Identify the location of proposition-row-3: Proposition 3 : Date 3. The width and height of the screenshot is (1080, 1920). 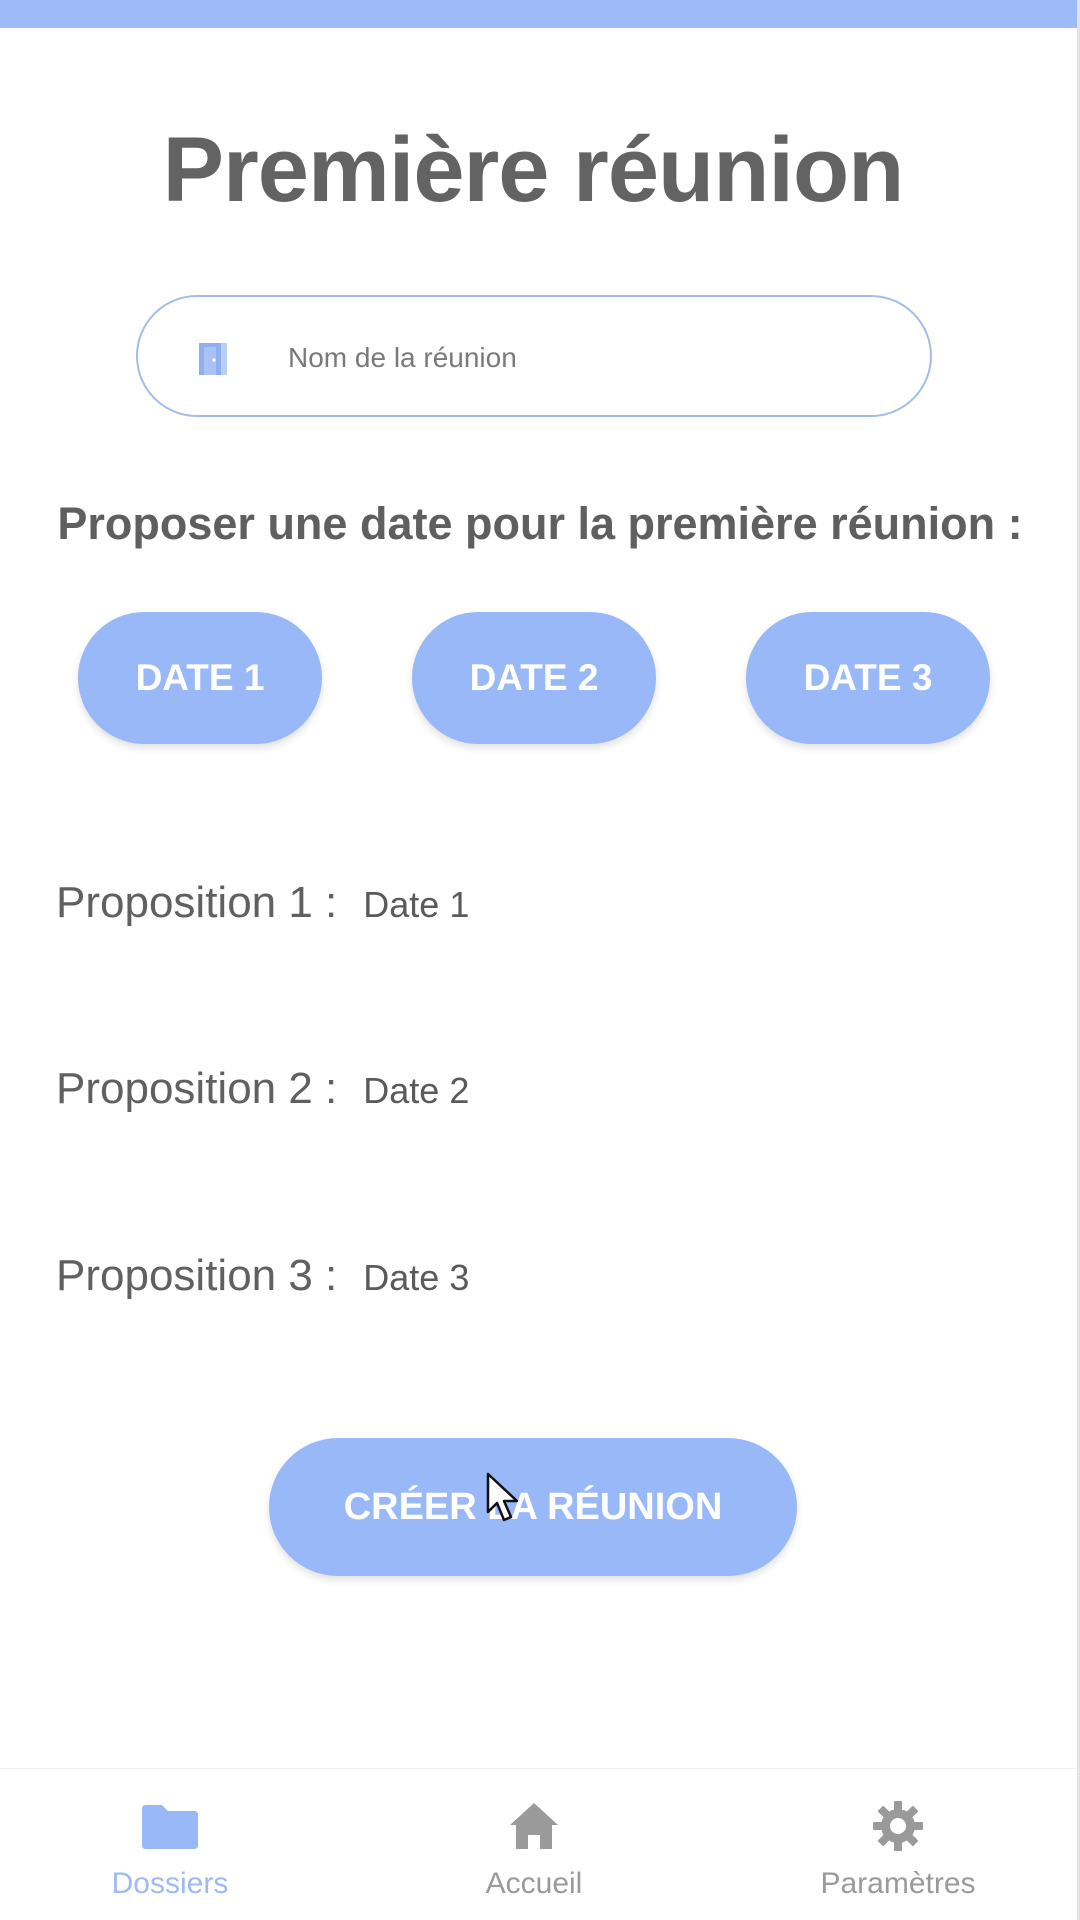
(262, 1281).